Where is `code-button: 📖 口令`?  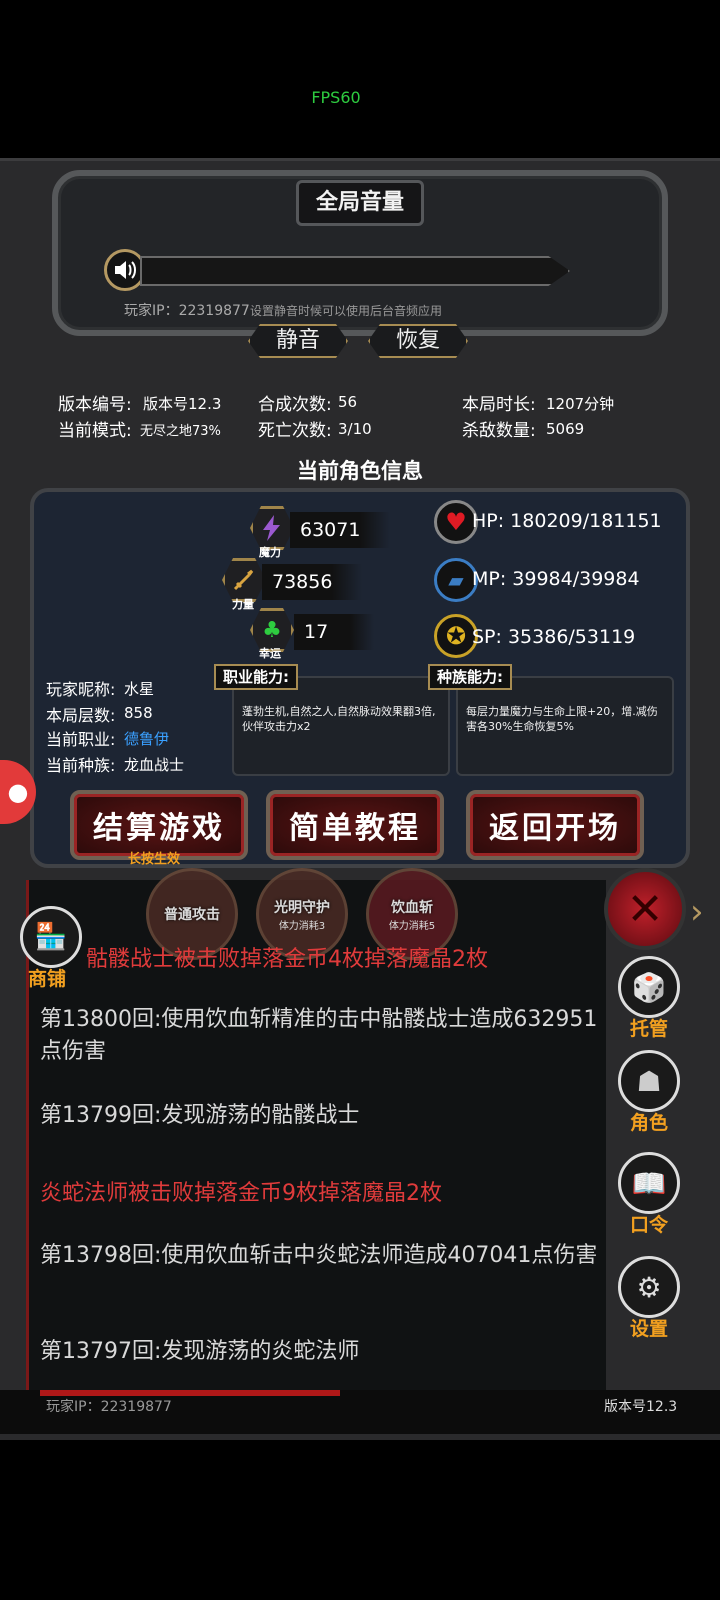 code-button: 📖 口令 is located at coordinates (649, 1194).